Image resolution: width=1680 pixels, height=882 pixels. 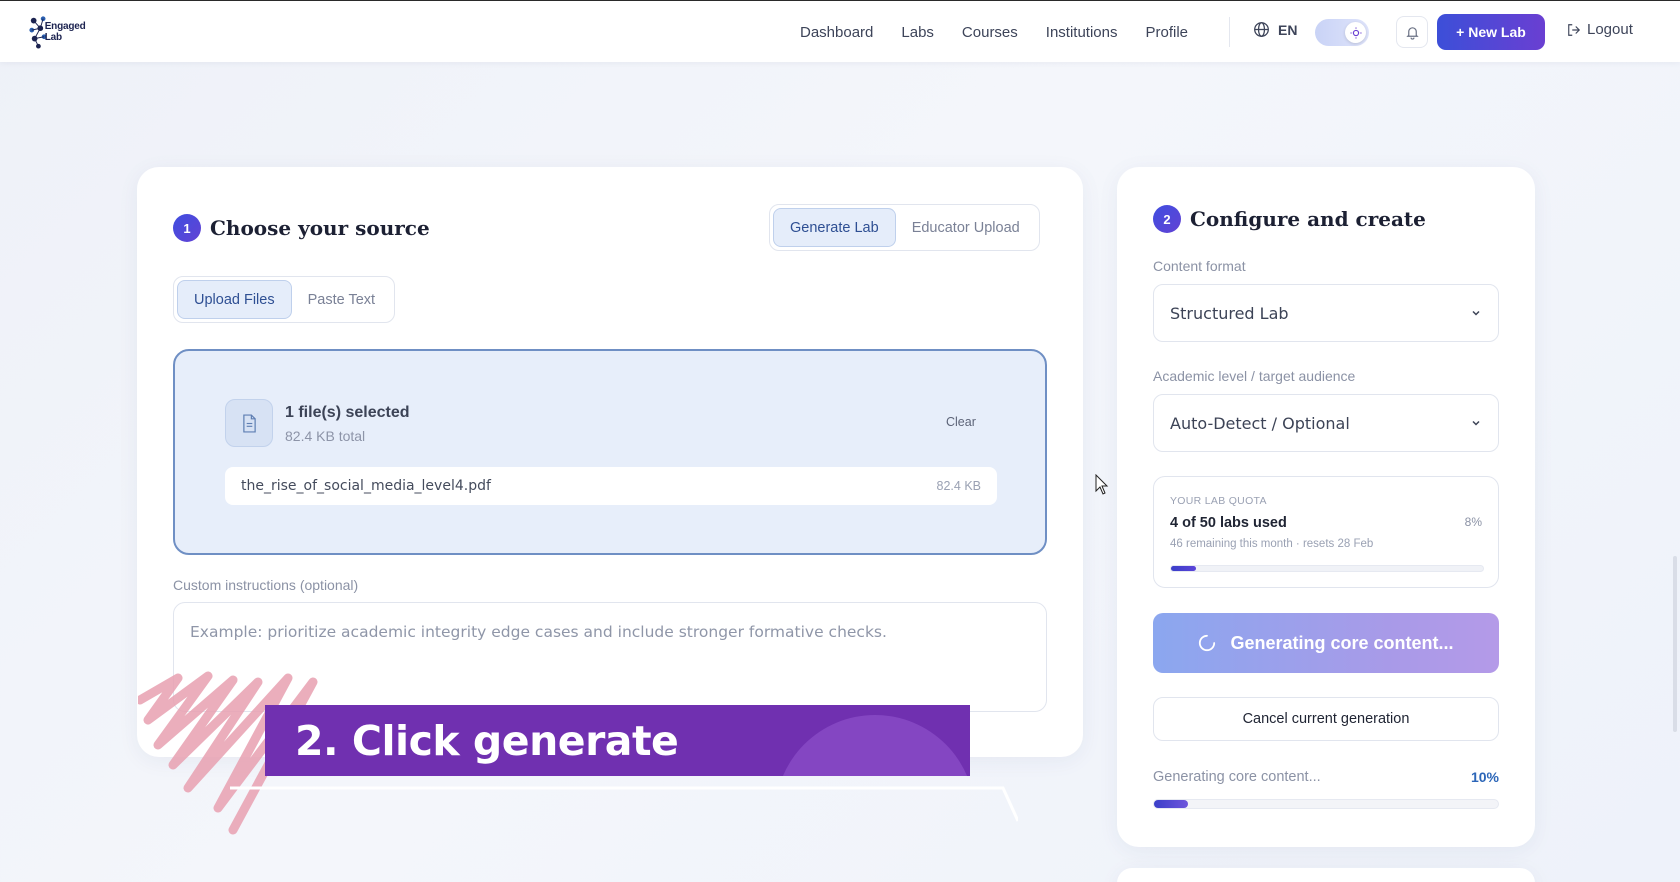 What do you see at coordinates (1261, 29) in the screenshot?
I see `globe-icon` at bounding box center [1261, 29].